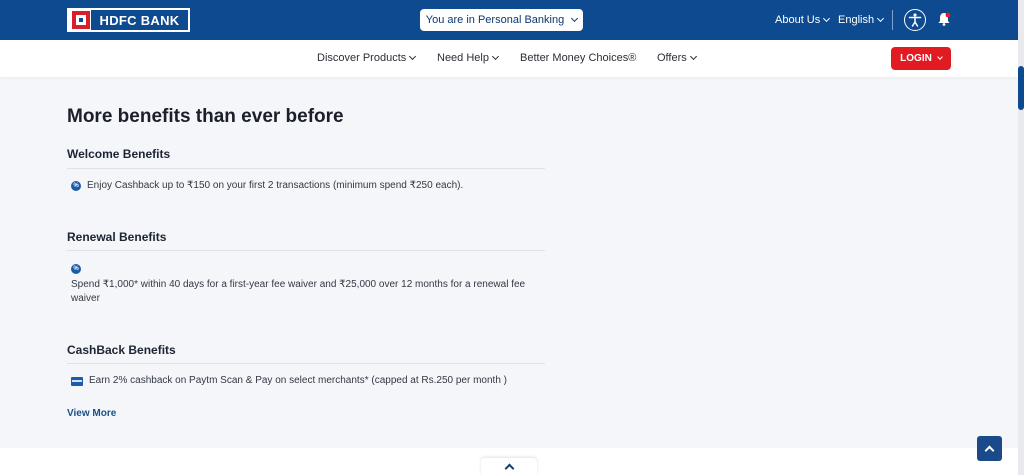  Describe the element at coordinates (798, 20) in the screenshot. I see `about-us-label: About Us` at that location.